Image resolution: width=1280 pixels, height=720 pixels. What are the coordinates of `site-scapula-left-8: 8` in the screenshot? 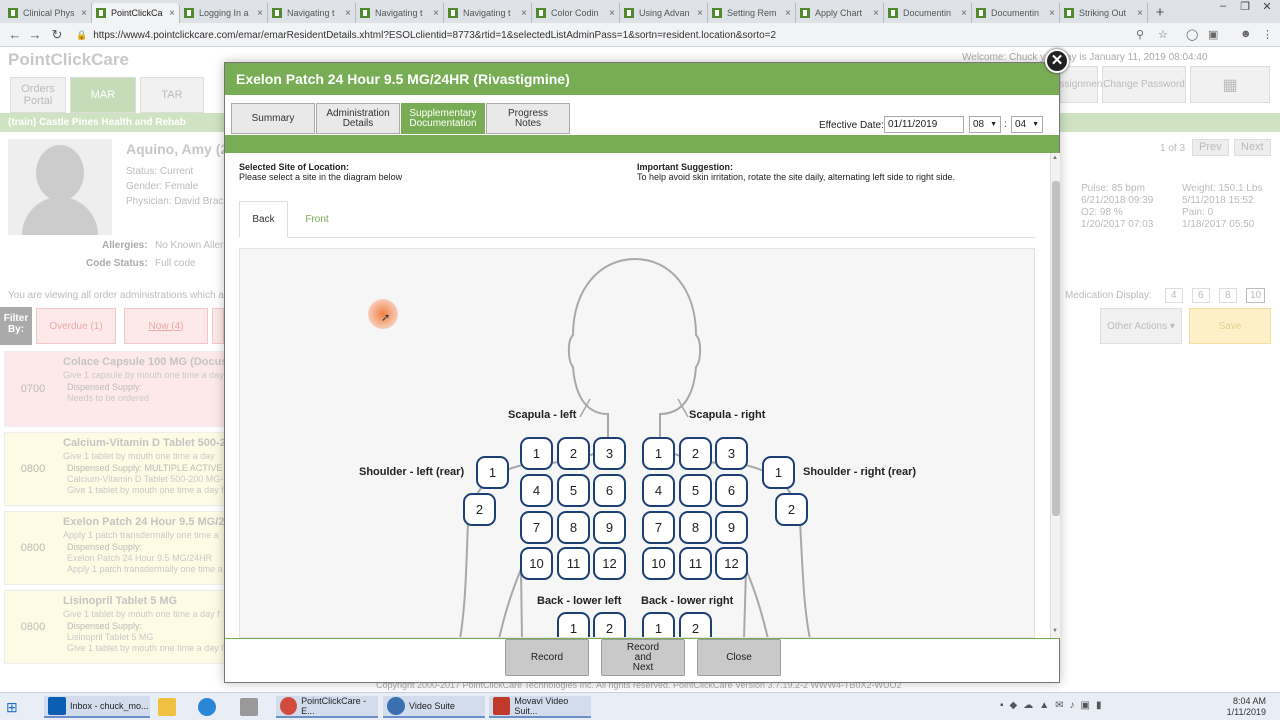 It's located at (573, 527).